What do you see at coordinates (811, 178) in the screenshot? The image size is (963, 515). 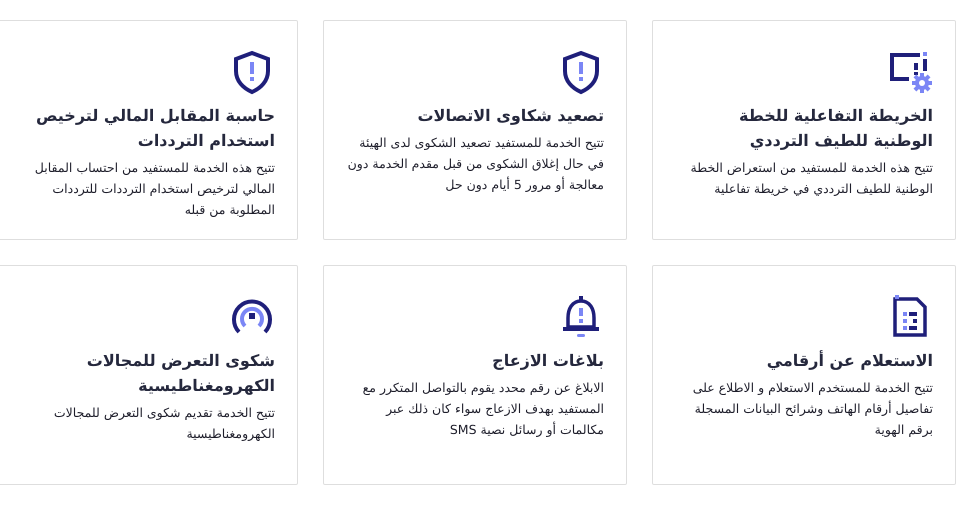 I see `service-description: تتيح هذه الخدمة للمستفيد من استعراض الخطة الوطنية للطيف الترددي في خريطة تفاعلية` at bounding box center [811, 178].